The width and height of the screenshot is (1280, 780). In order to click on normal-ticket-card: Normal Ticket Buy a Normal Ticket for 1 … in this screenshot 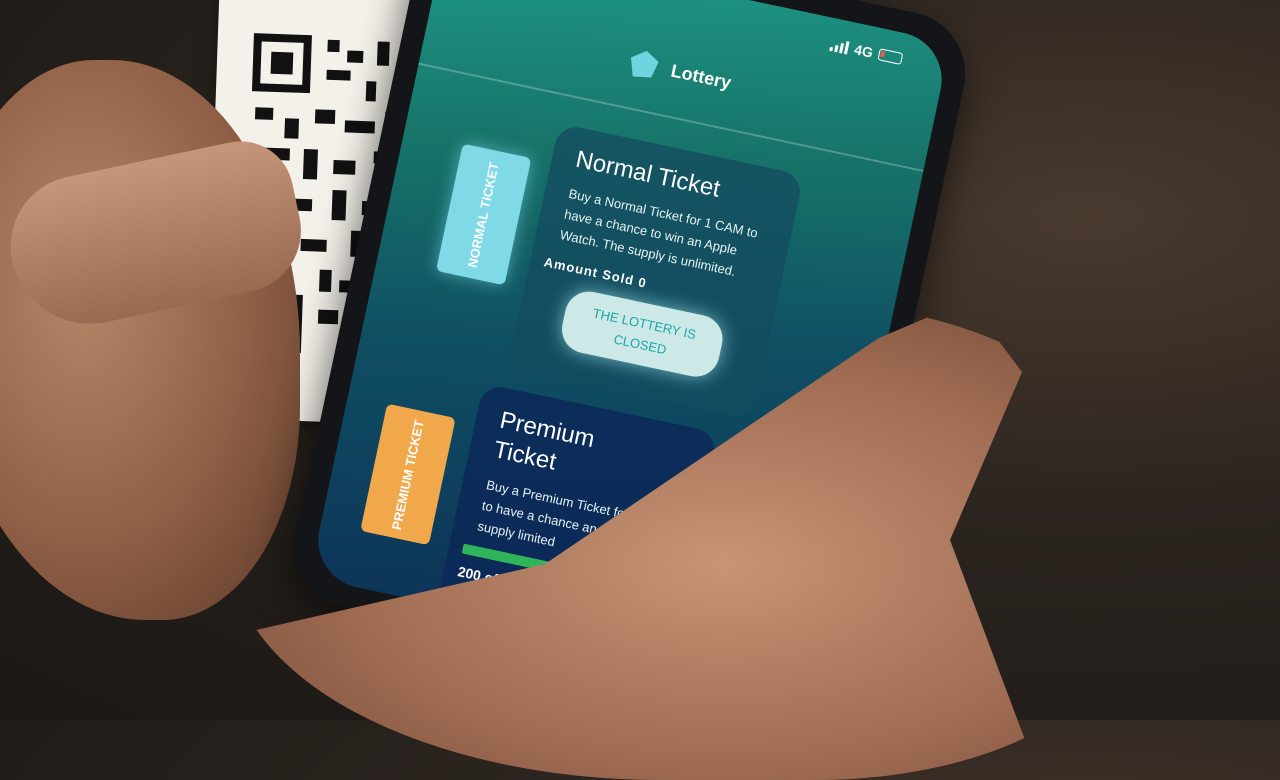, I will do `click(655, 271)`.